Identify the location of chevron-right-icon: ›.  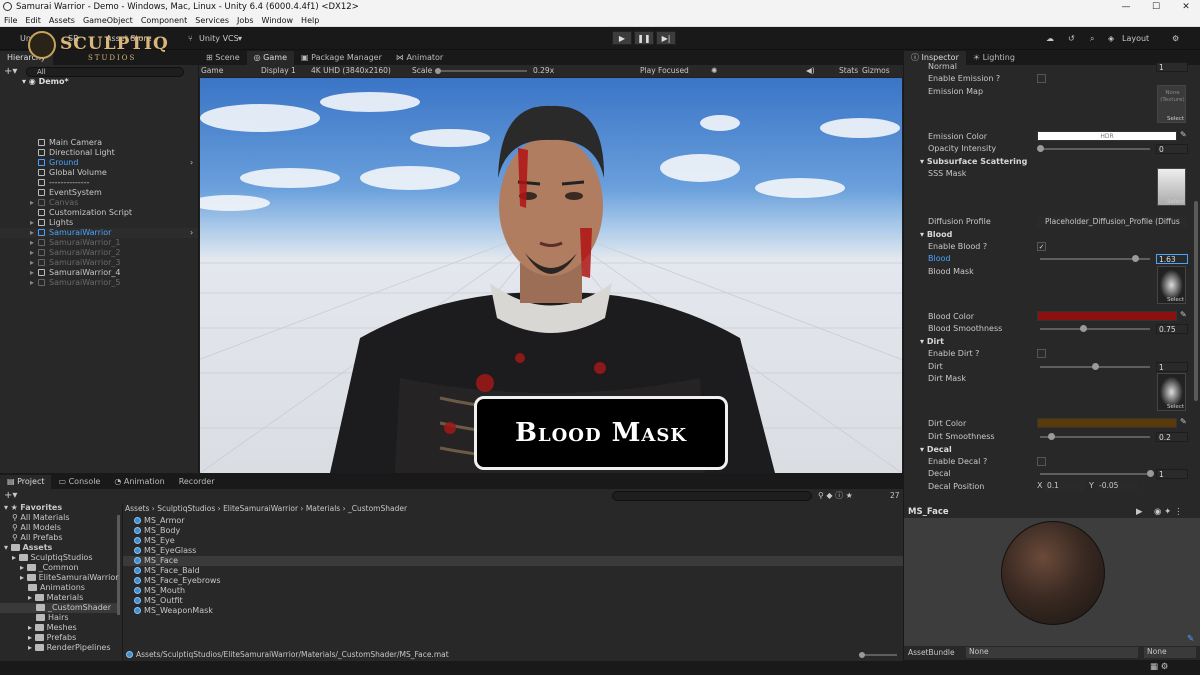
(191, 233).